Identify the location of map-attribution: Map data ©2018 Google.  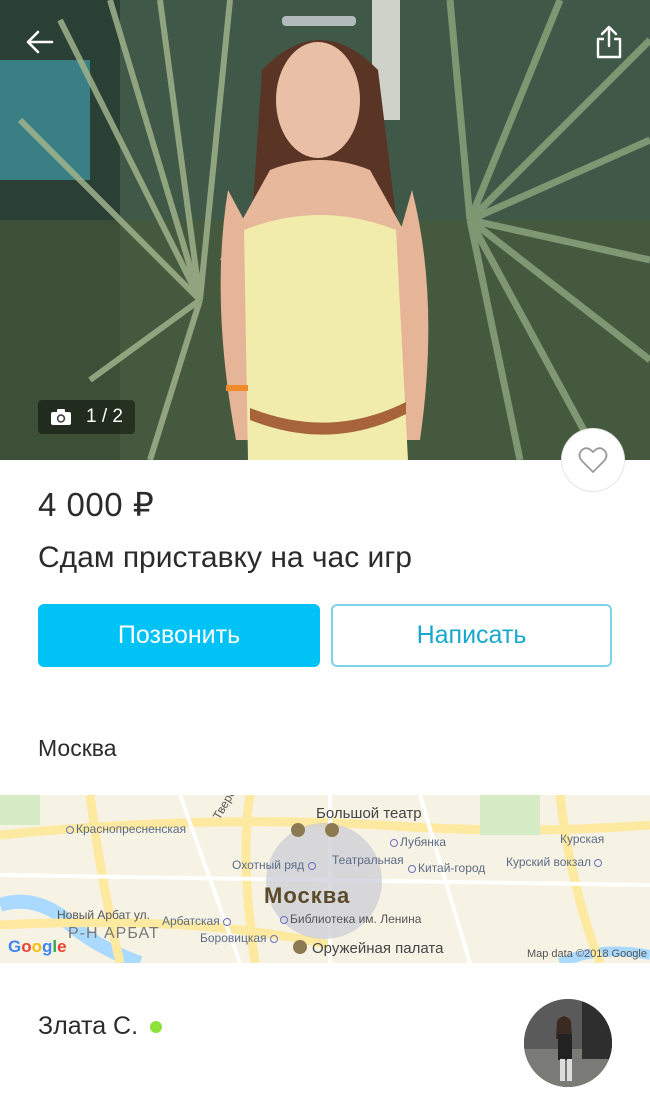
(586, 954).